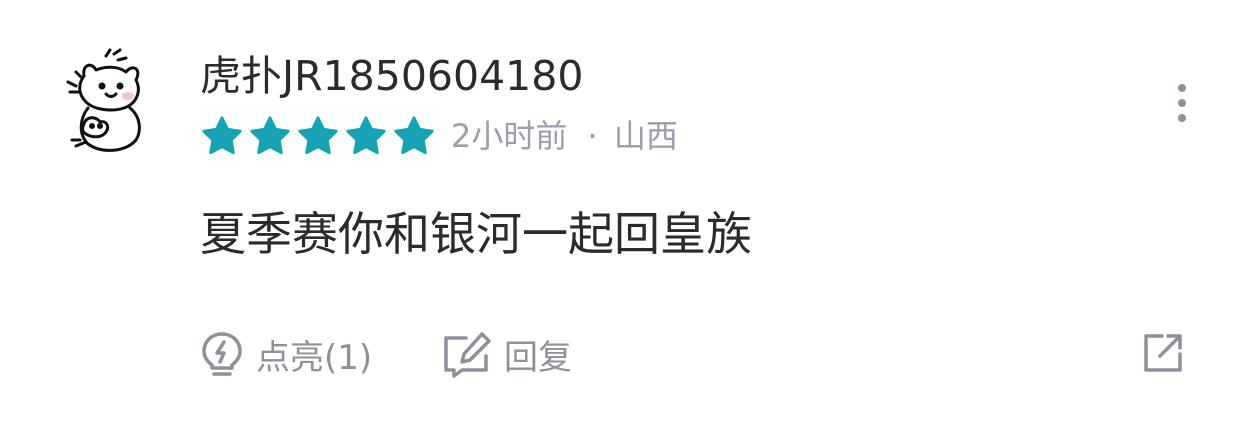 The height and width of the screenshot is (438, 1242). What do you see at coordinates (467, 355) in the screenshot?
I see `edit-icon` at bounding box center [467, 355].